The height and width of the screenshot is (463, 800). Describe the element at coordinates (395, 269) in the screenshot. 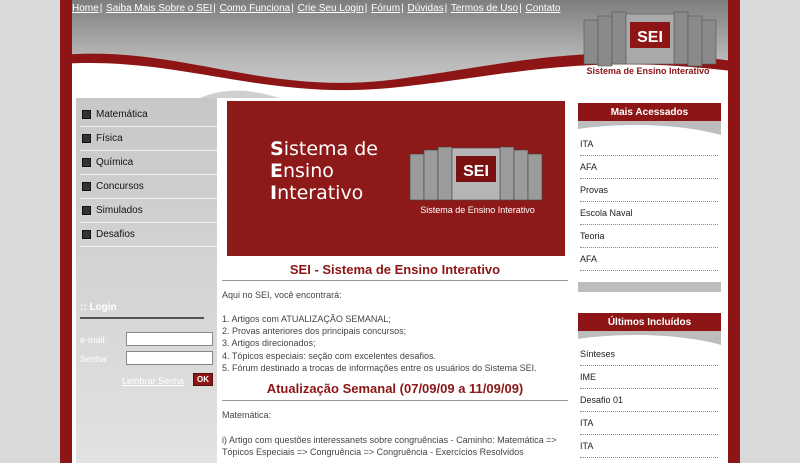

I see `page-title: SEI - Sistema de Ensino Interativo` at that location.